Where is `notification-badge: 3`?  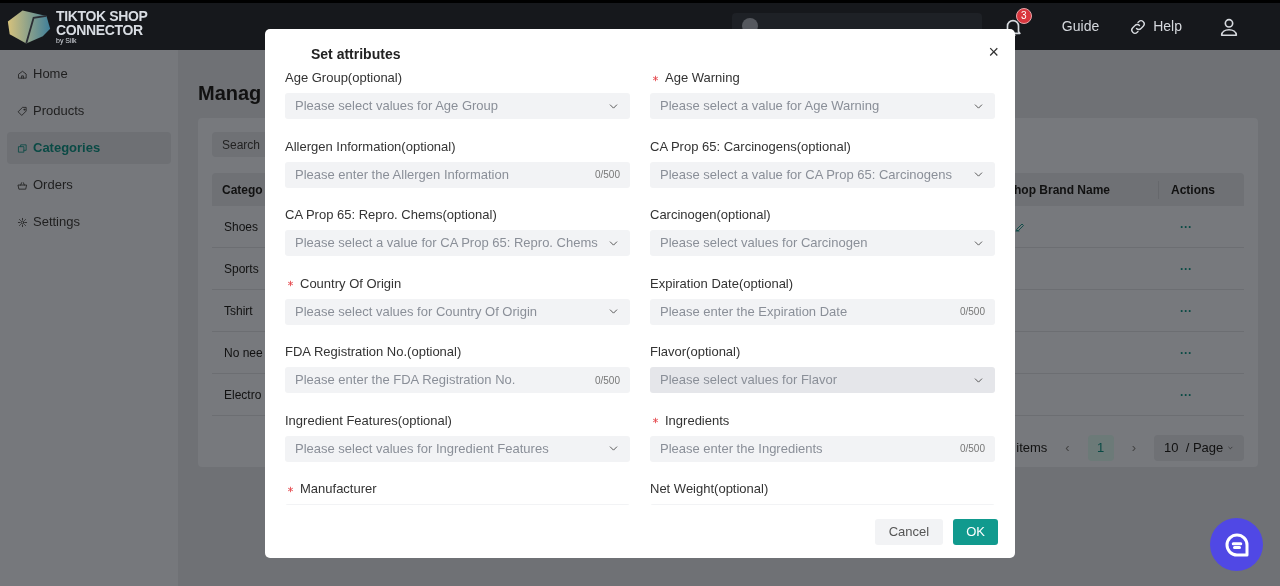 notification-badge: 3 is located at coordinates (1023, 15).